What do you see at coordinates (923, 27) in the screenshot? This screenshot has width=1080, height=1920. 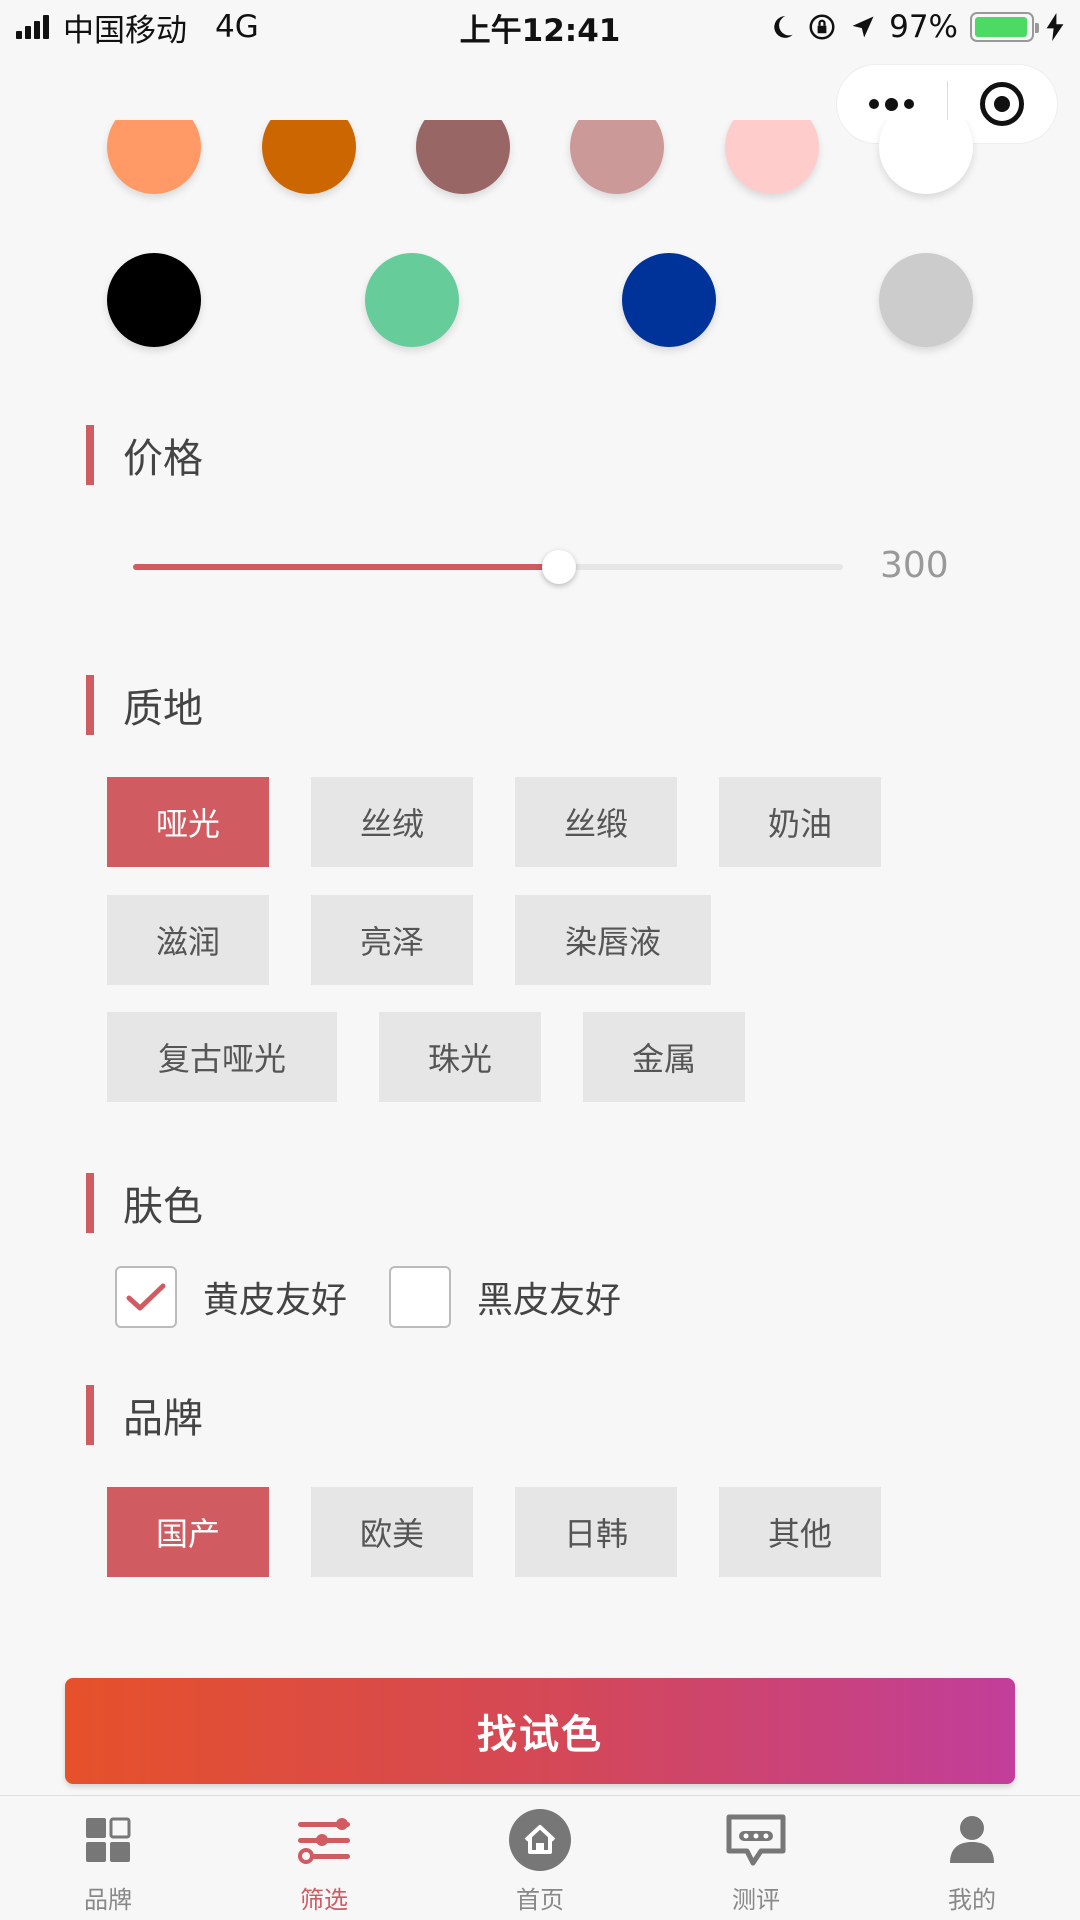 I see `battery-percent: 97%` at bounding box center [923, 27].